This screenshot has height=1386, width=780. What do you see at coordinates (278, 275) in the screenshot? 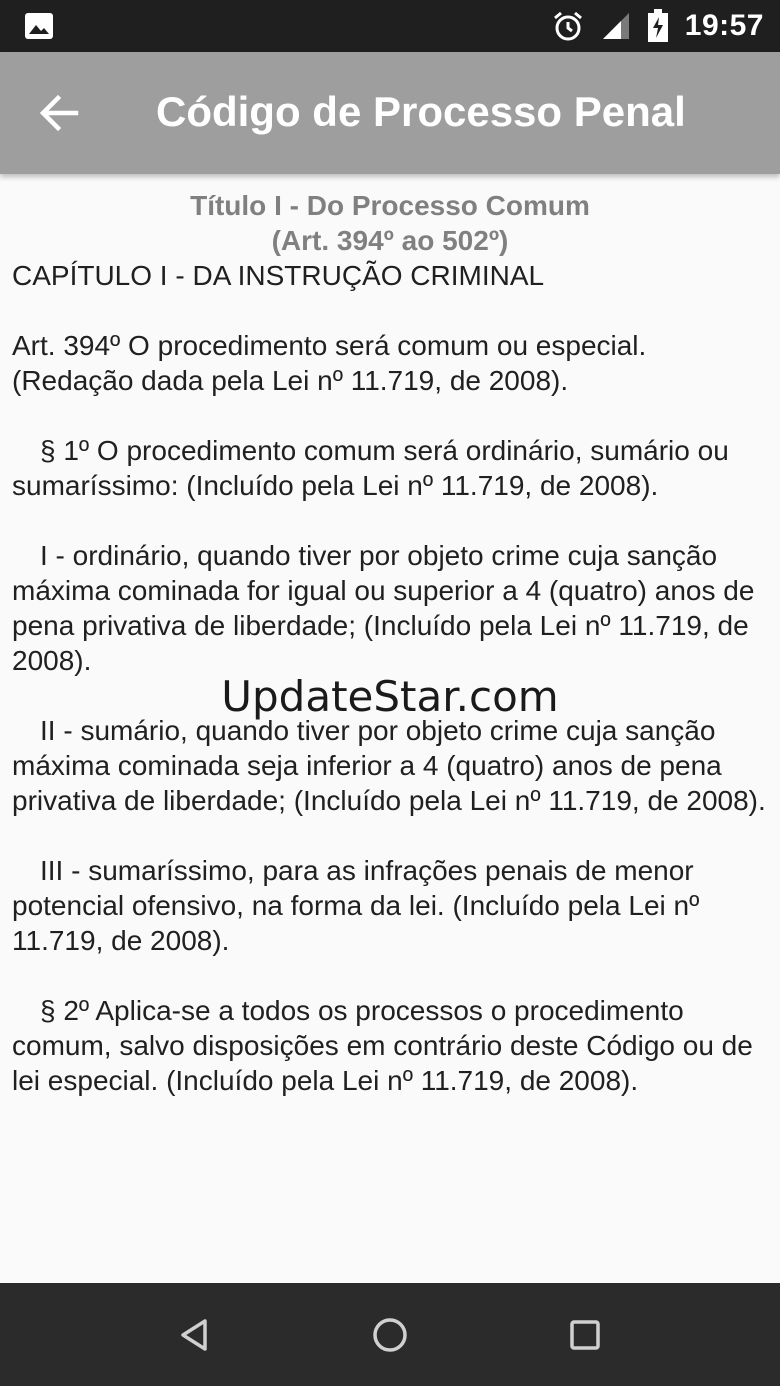
I see `chapter-heading: CAPÍTULO I - DA INSTRUÇÃO CRIMINAL` at bounding box center [278, 275].